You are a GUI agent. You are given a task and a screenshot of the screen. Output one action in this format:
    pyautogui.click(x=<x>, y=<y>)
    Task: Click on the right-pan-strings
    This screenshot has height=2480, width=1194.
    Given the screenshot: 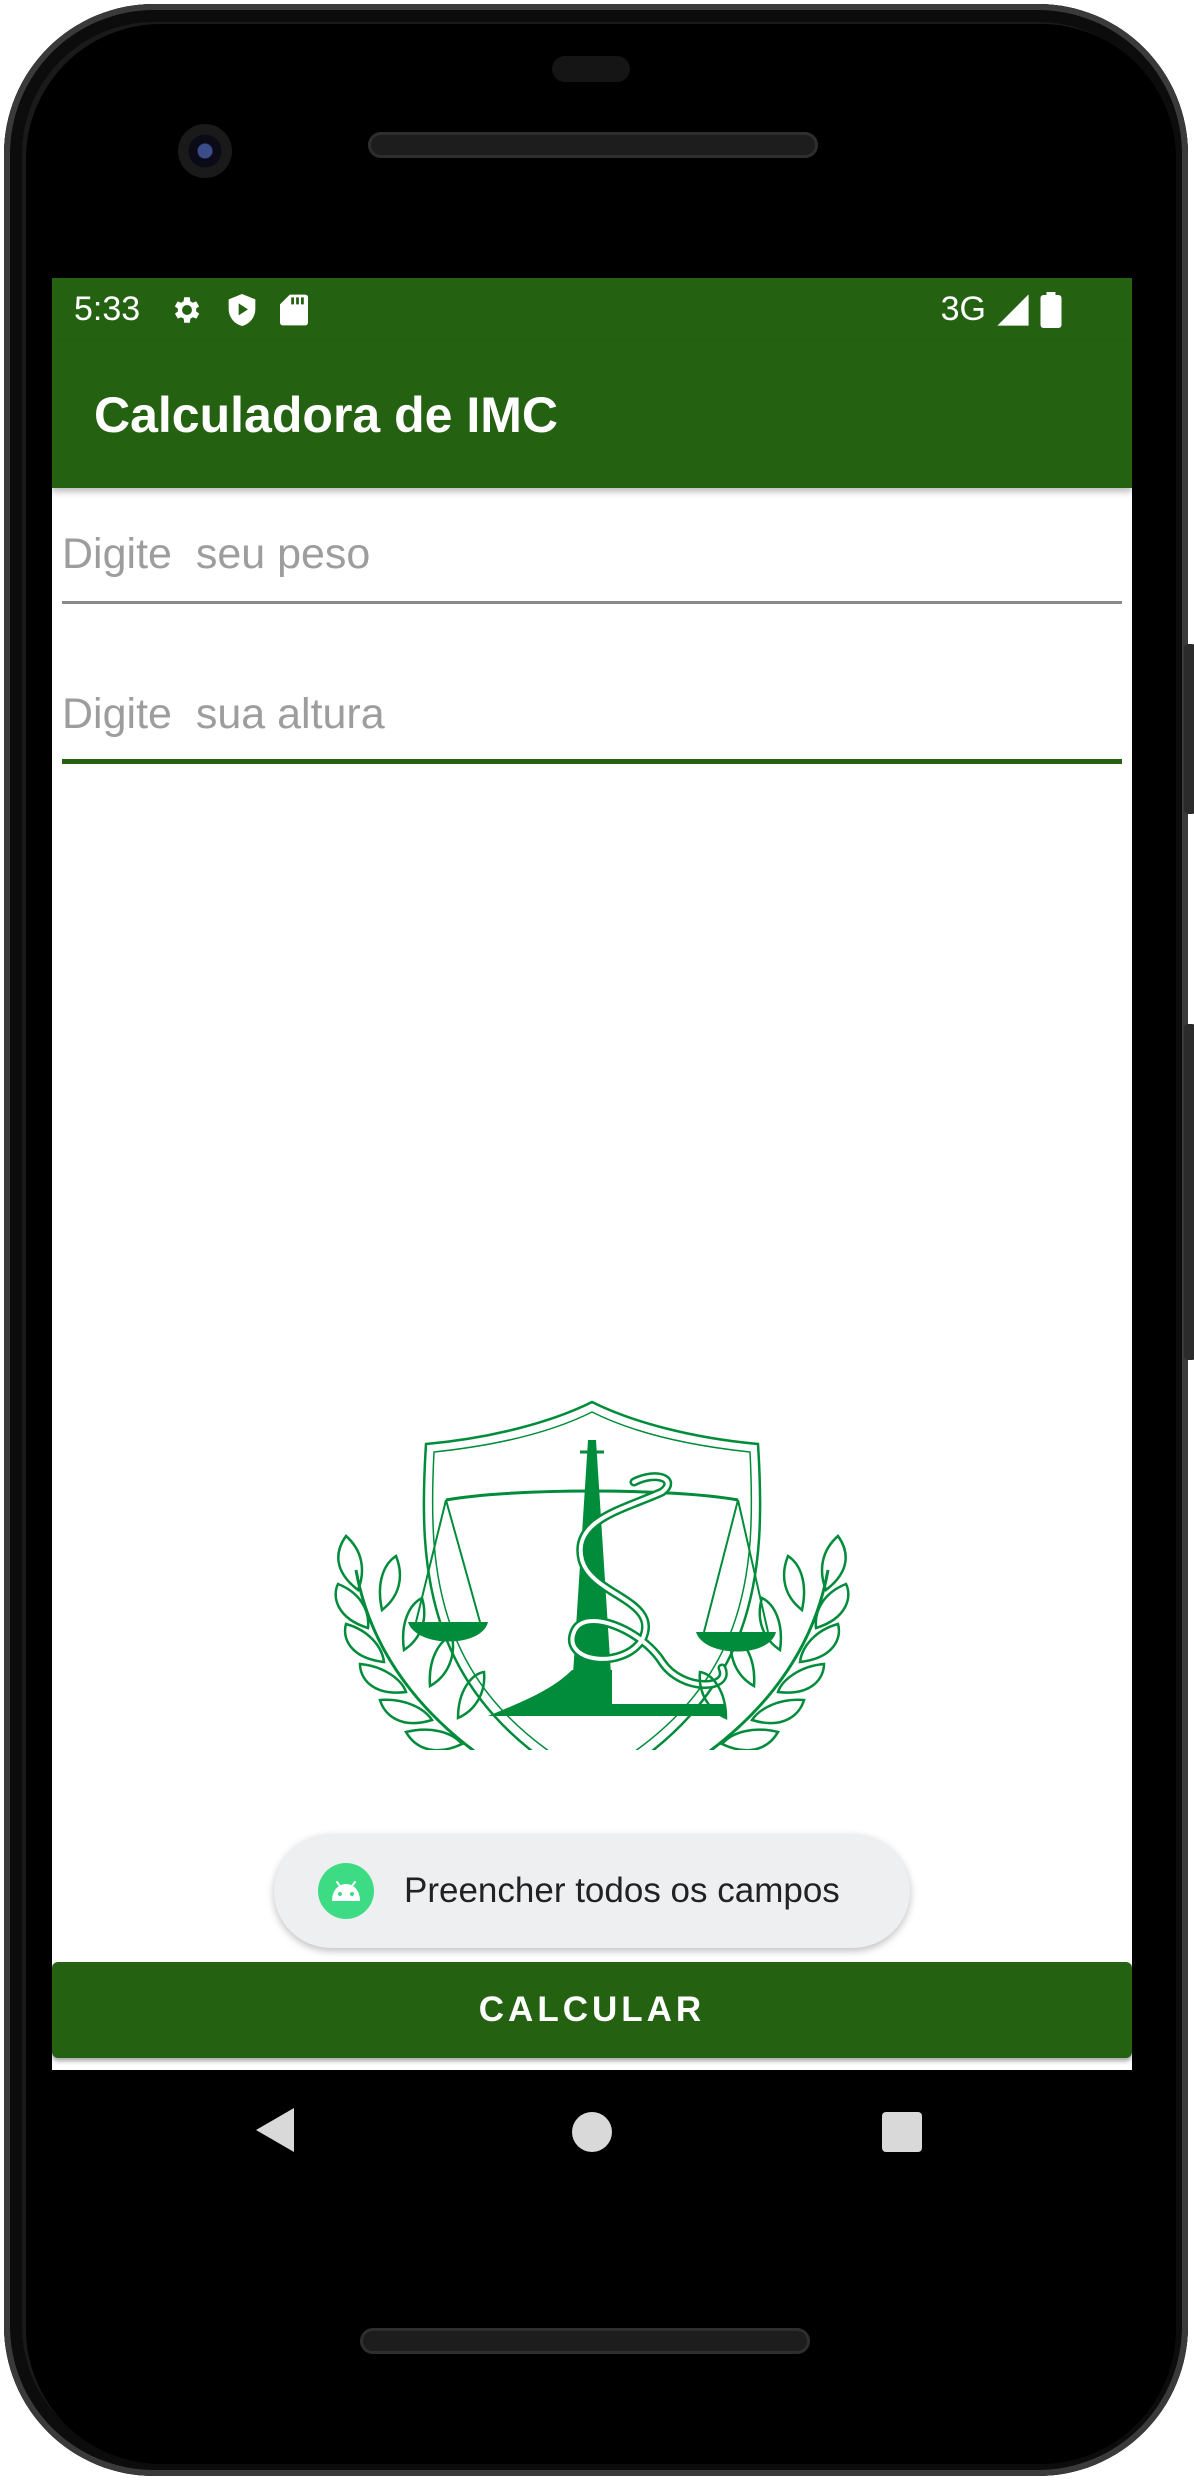 What is the action you would take?
    pyautogui.click(x=736, y=1566)
    